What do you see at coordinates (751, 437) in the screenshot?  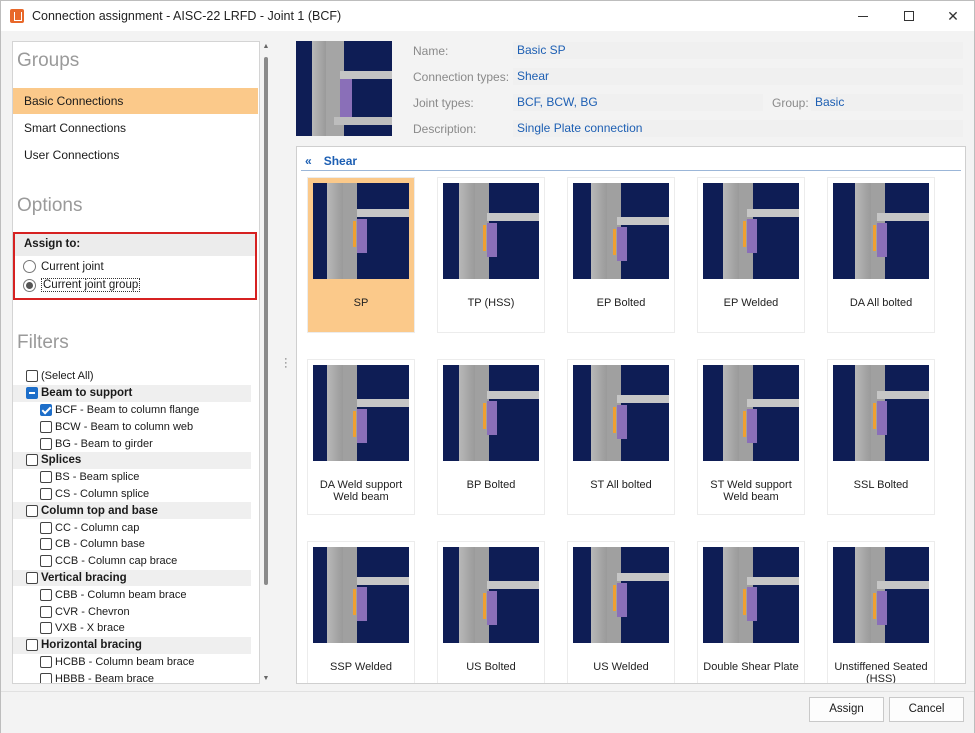 I see `connection-tile: ST Weld support Weld beam` at bounding box center [751, 437].